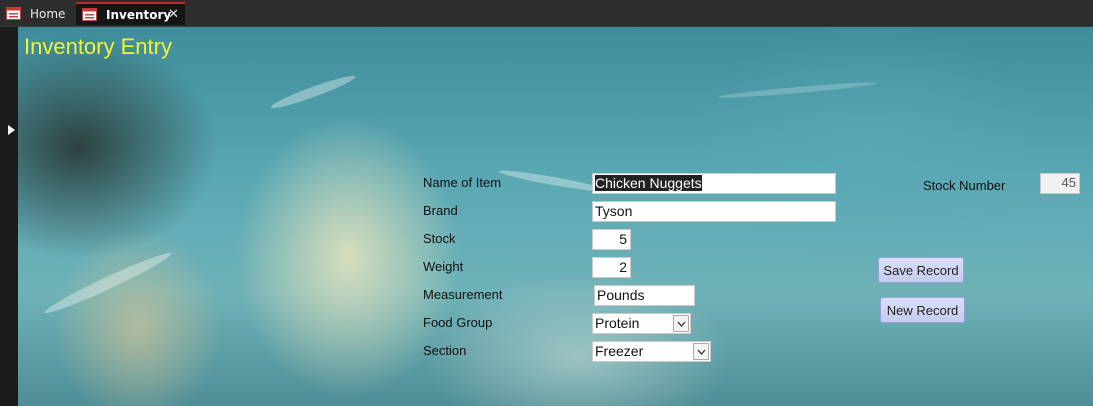  I want to click on tab-inventory-label: Inventory, so click(139, 14).